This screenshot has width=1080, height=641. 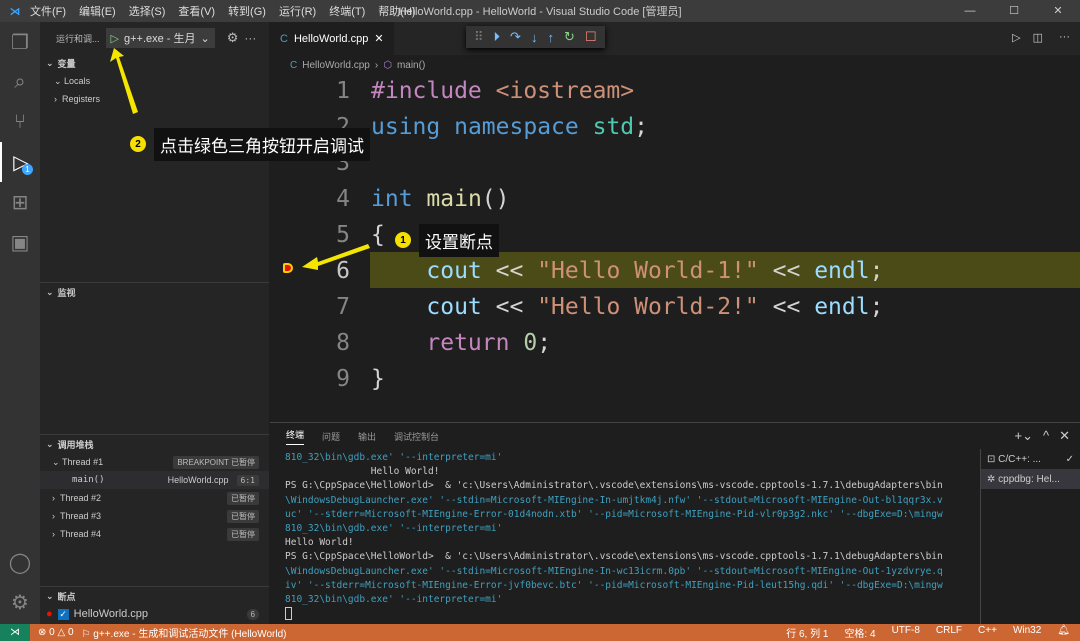 What do you see at coordinates (403, 240) in the screenshot?
I see `step-number: 1` at bounding box center [403, 240].